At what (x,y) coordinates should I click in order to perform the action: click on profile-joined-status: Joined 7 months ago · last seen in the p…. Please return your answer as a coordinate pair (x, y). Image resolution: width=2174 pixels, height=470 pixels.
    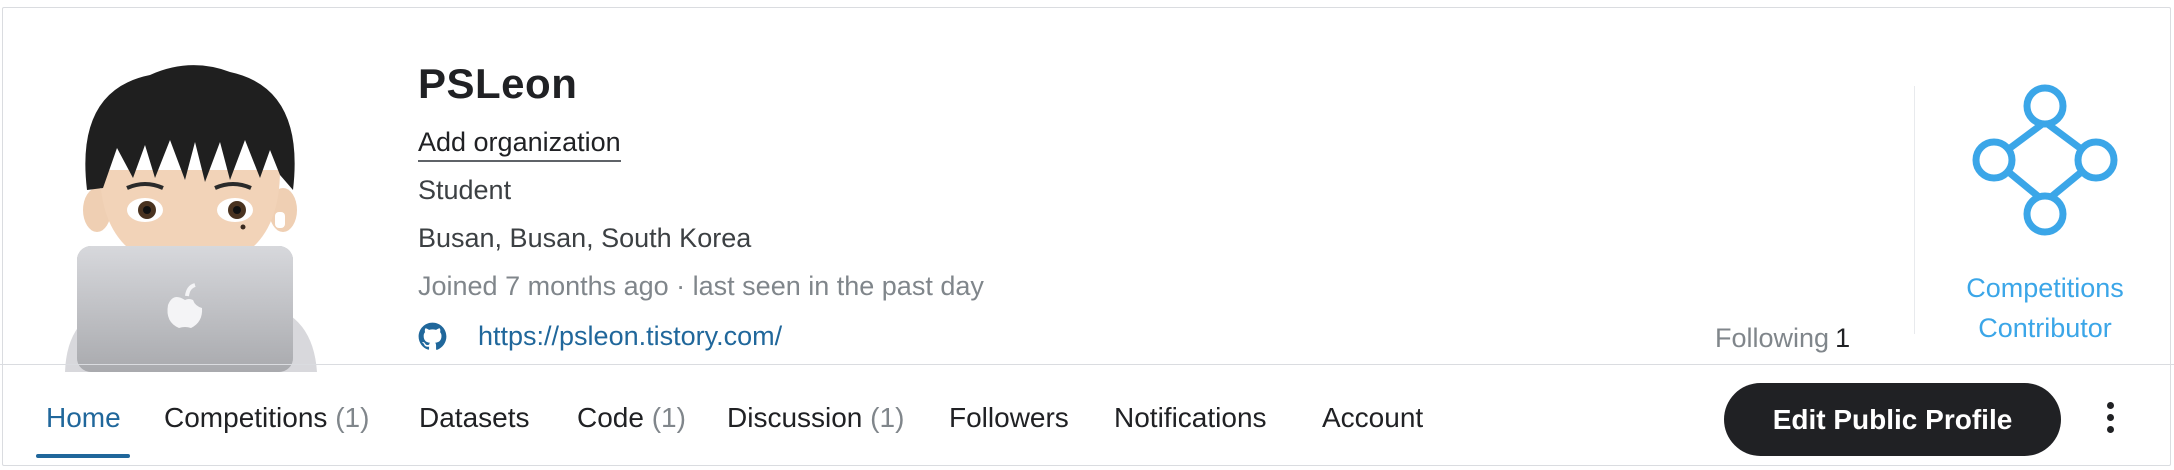
    Looking at the image, I should click on (701, 286).